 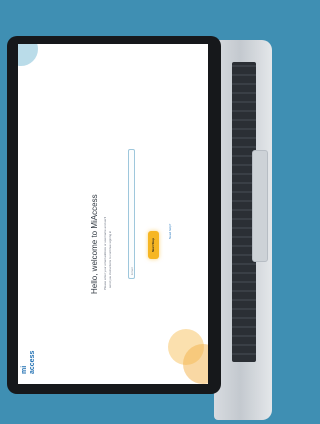 I want to click on touchpad, so click(x=260, y=206).